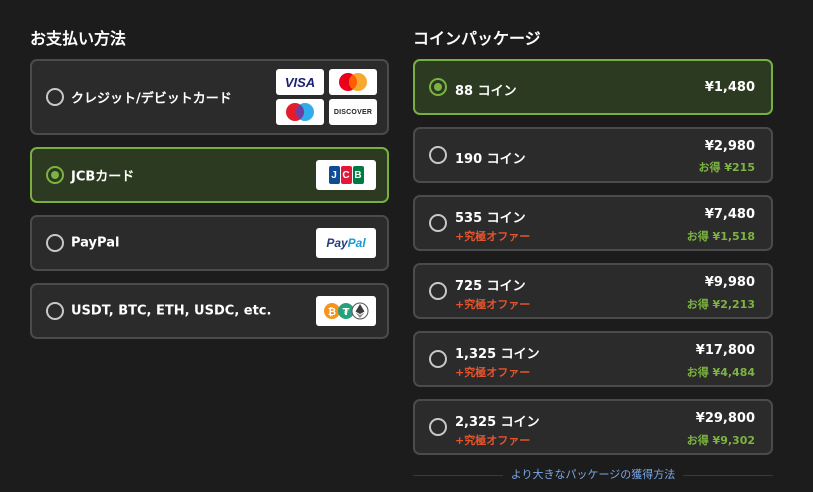  Describe the element at coordinates (477, 38) in the screenshot. I see `coin-package-heading: コインパッケージ` at that location.